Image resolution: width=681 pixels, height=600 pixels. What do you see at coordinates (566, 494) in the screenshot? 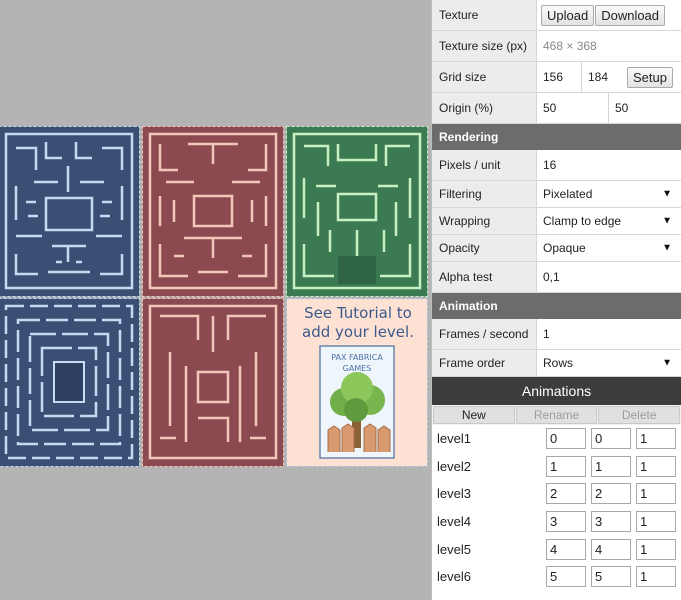
I see `animation-start-input: 2` at bounding box center [566, 494].